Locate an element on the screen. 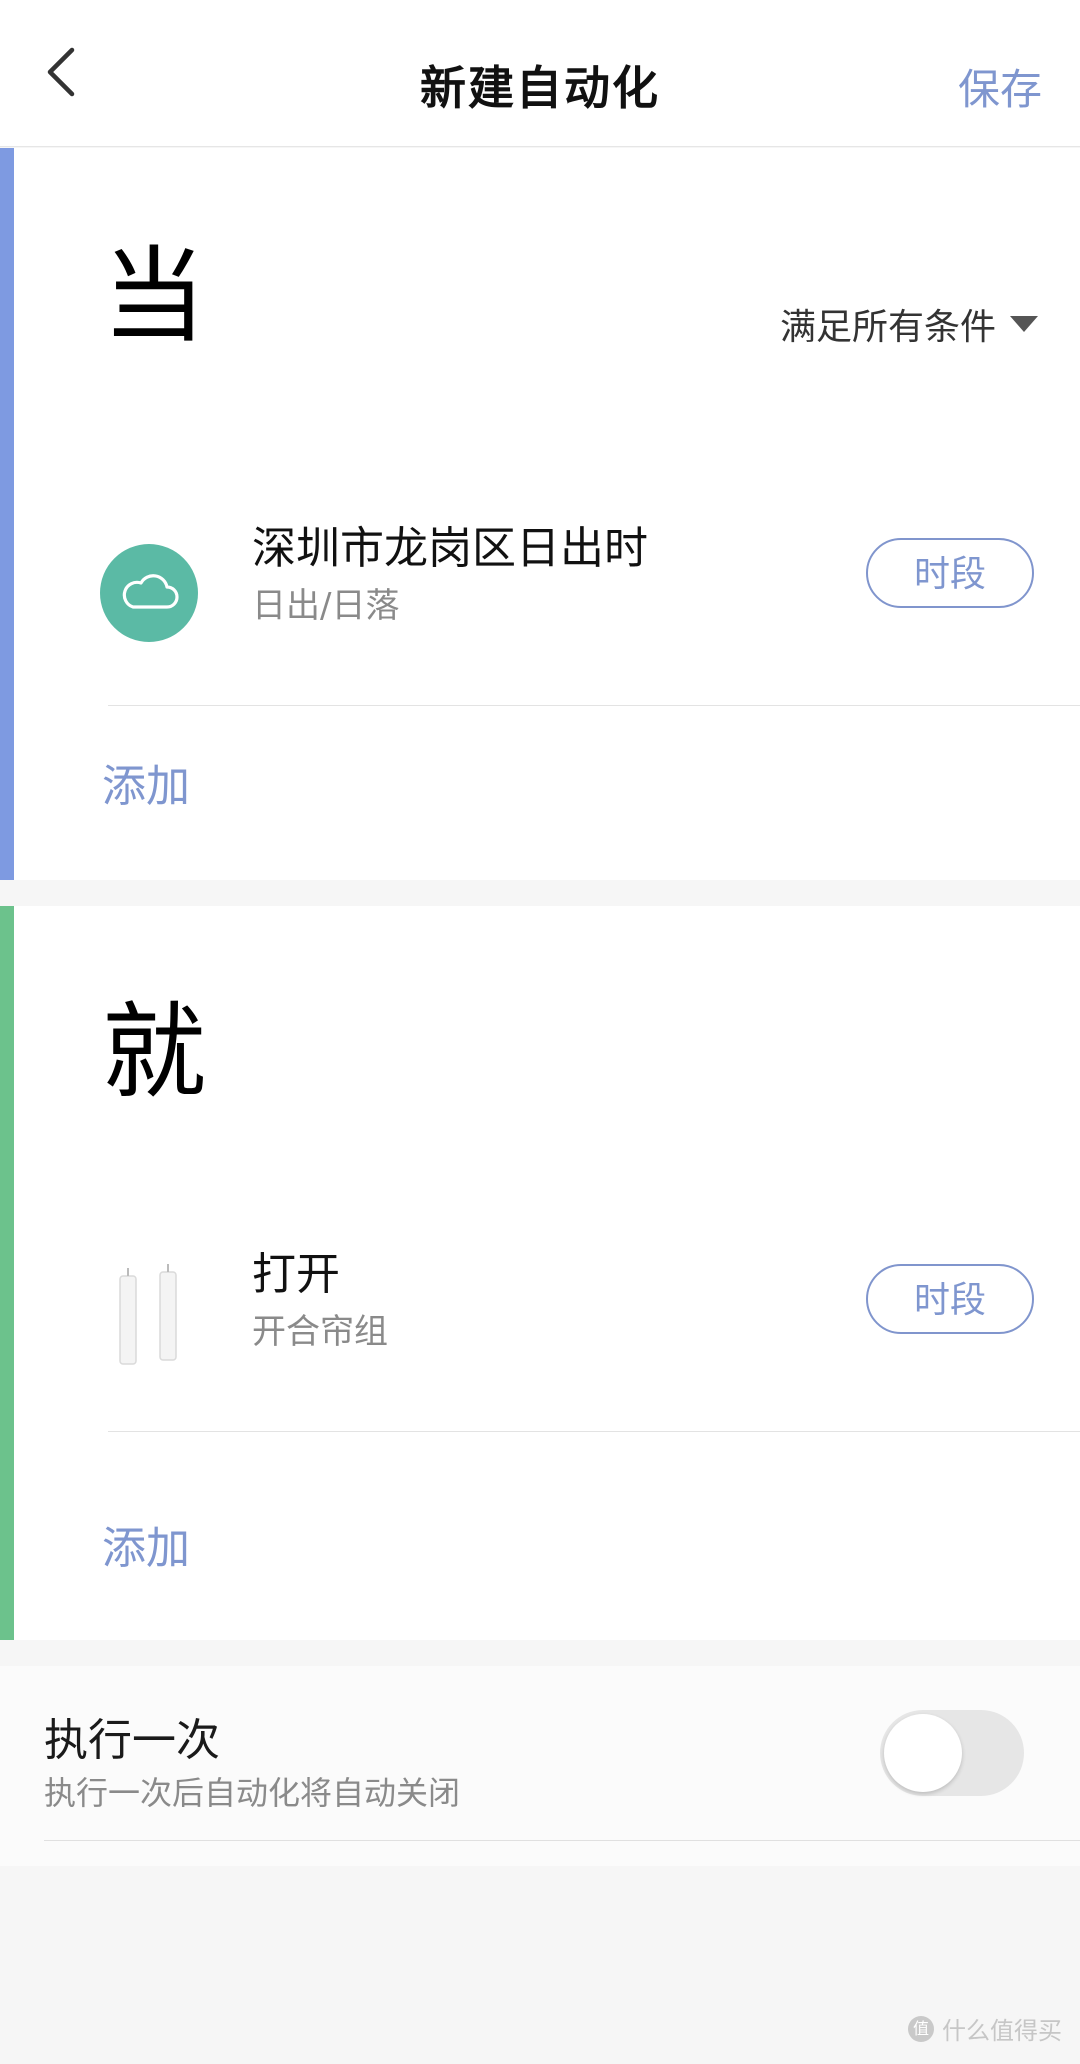  execute-once-title: 执行一次 is located at coordinates (132, 1740).